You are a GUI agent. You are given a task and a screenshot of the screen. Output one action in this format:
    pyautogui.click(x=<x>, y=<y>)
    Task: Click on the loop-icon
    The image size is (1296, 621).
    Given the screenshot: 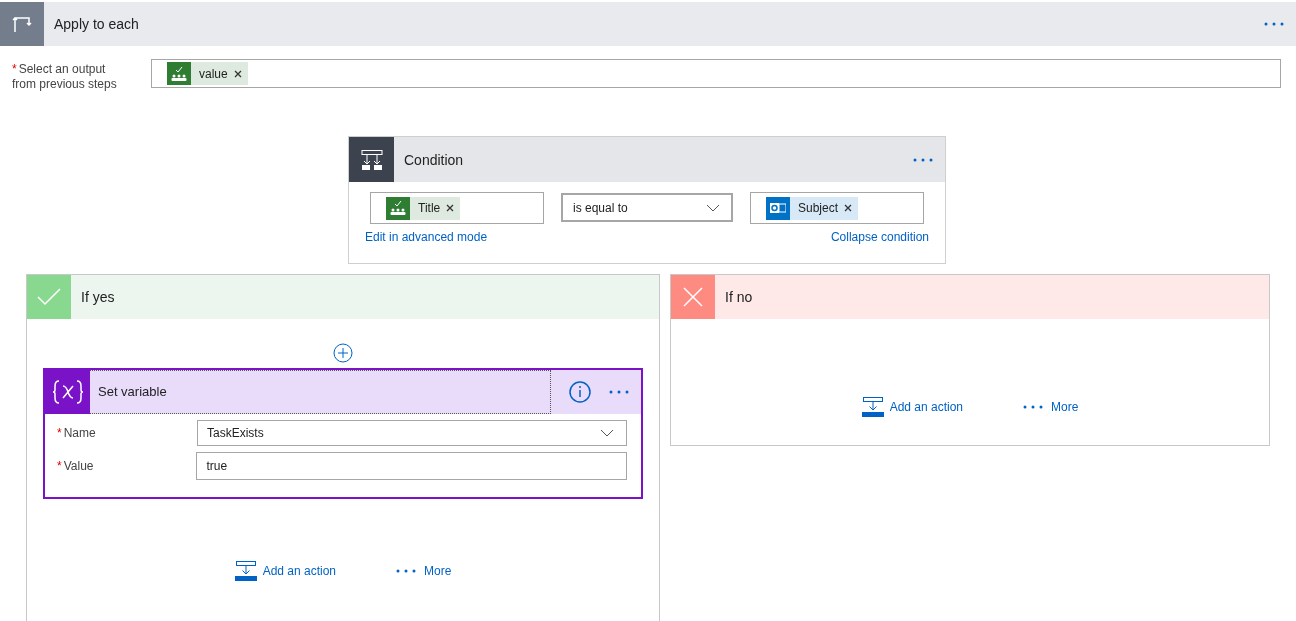 What is the action you would take?
    pyautogui.click(x=22, y=24)
    